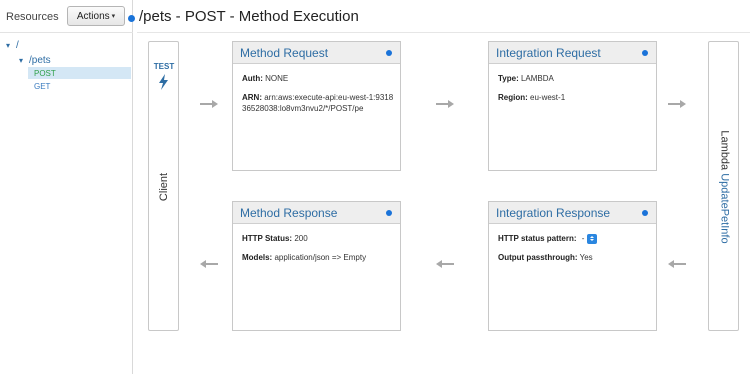  What do you see at coordinates (252, 97) in the screenshot?
I see `arn-label: ARN:` at bounding box center [252, 97].